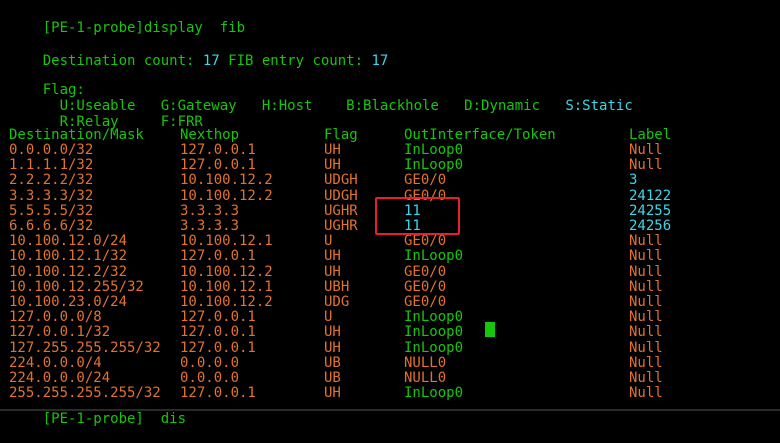 This screenshot has height=443, width=780. I want to click on cell-destination: 10.100.12.255/32, so click(76, 286).